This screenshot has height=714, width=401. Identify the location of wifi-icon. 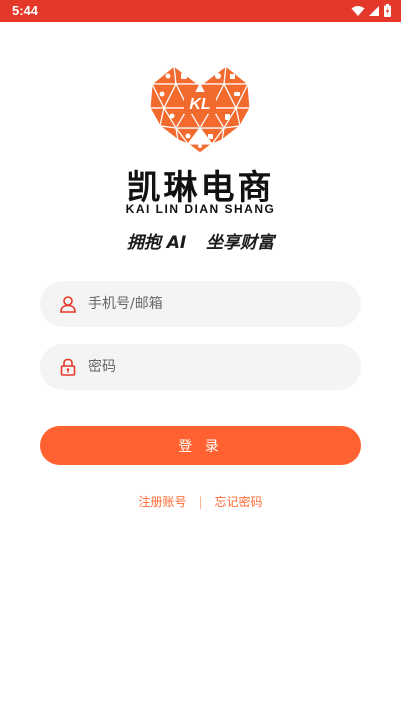
(358, 10).